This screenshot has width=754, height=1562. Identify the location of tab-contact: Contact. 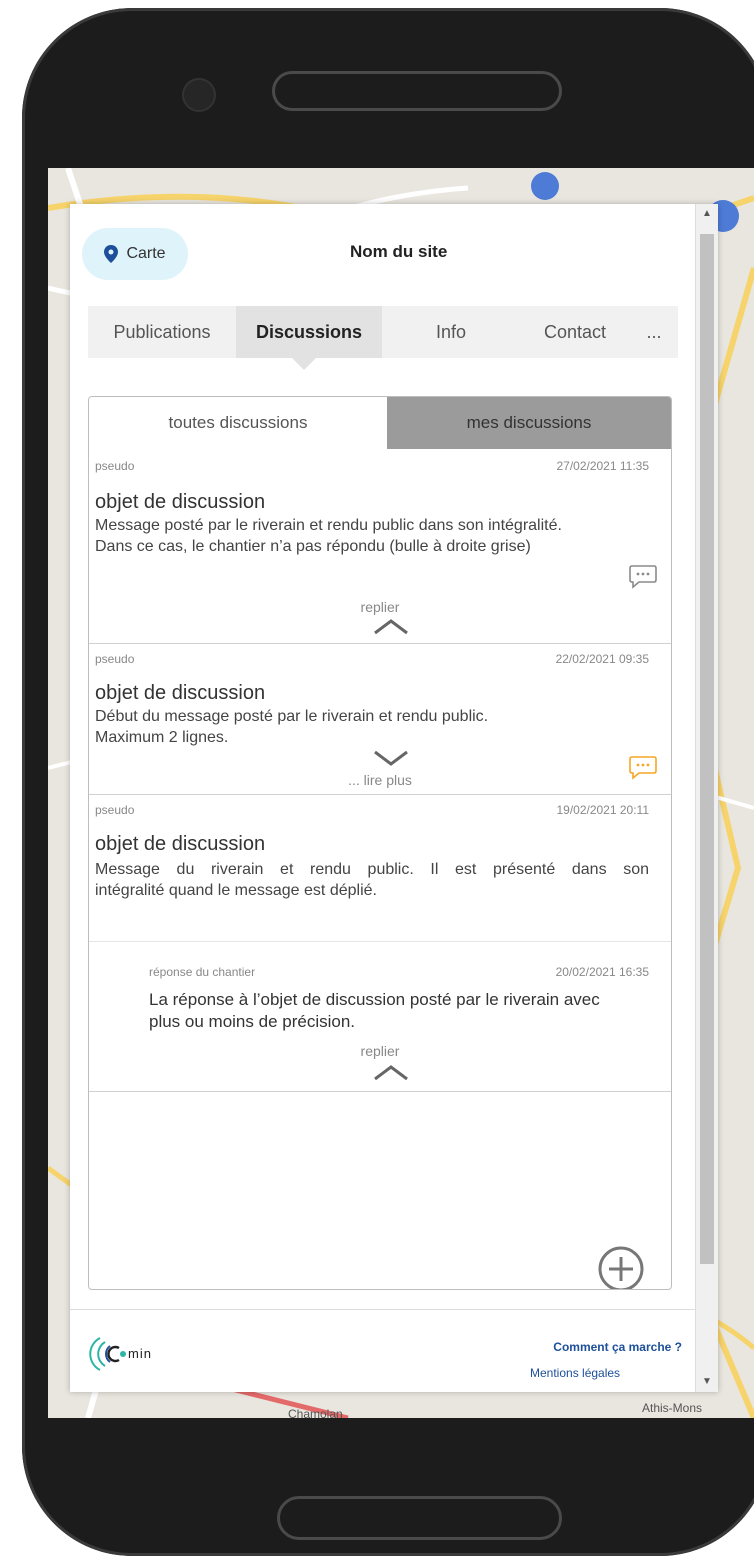
(575, 332).